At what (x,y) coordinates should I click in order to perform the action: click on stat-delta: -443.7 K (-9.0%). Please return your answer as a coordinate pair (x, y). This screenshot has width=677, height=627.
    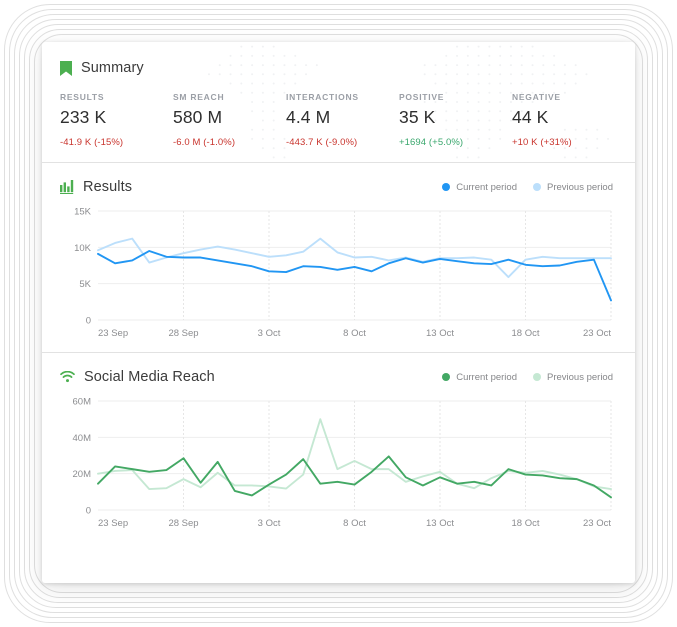
    Looking at the image, I should click on (322, 142).